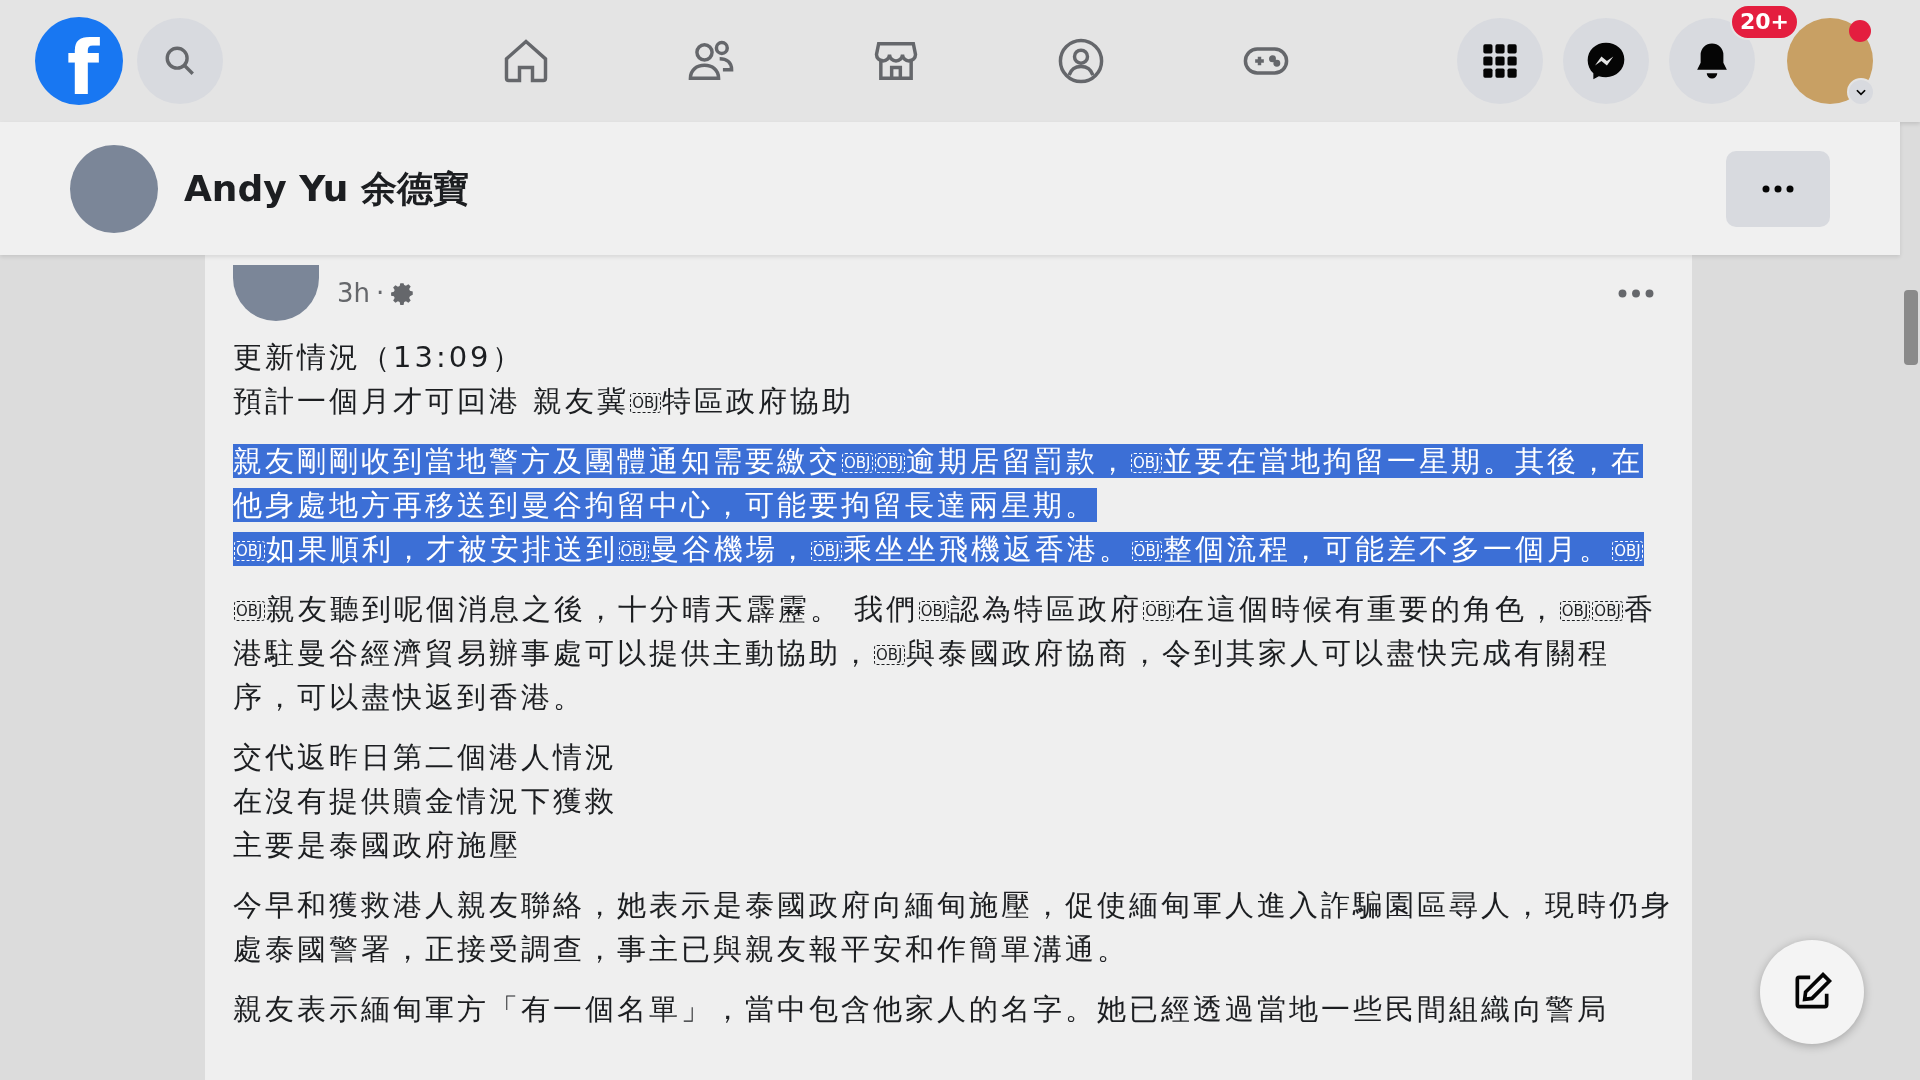 The height and width of the screenshot is (1080, 1920). I want to click on post-paragraph: OBJ 親友聽到呢個消息之後，十分晴天霹靂。 我們 OBJ 認為特區政府 OBJ 在這個時候有重要的角色，OBJ OBJ 香港駐曼谷經濟貿易辦事處可以提供主動協助，OBJ 與泰國政府協商，令到其家人可以盡快完成有關程序，可以盡快返到香港。, so click(945, 653).